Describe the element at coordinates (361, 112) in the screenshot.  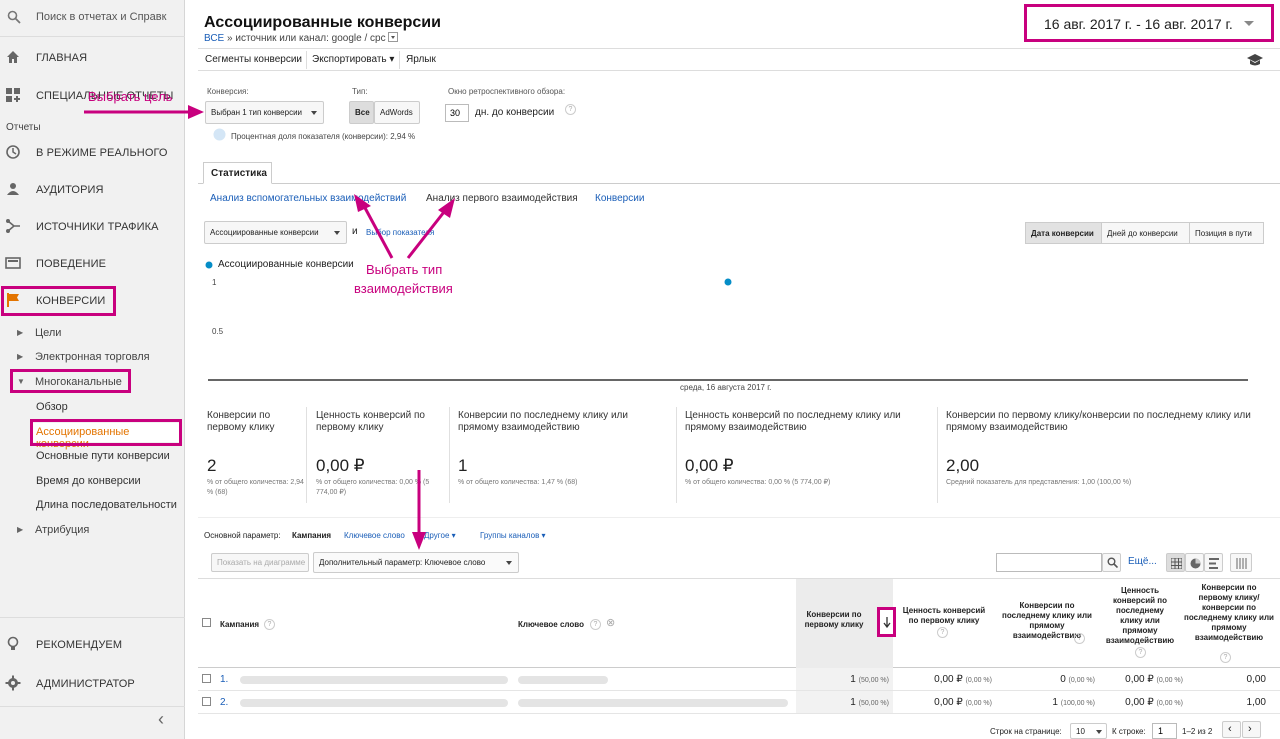
I see `type-all-button: Все` at that location.